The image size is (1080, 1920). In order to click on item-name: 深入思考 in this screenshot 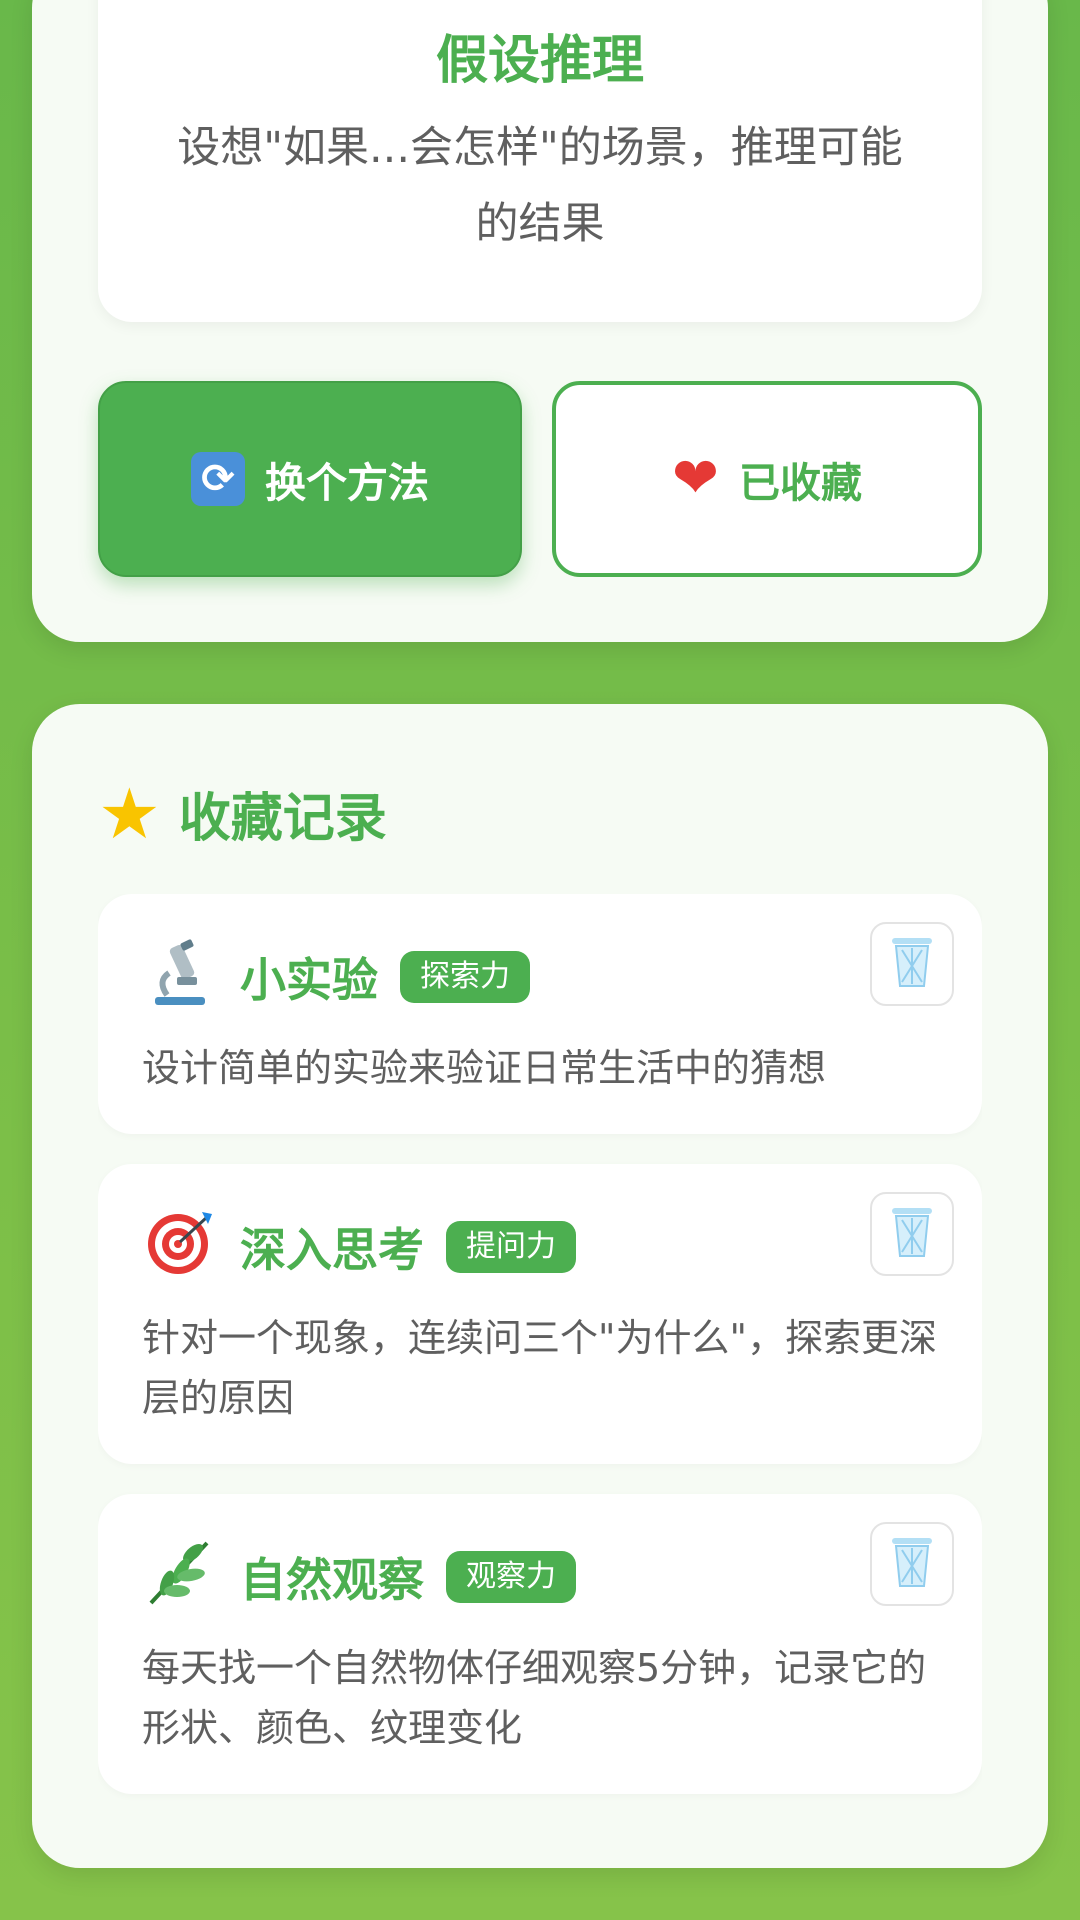, I will do `click(332, 1250)`.